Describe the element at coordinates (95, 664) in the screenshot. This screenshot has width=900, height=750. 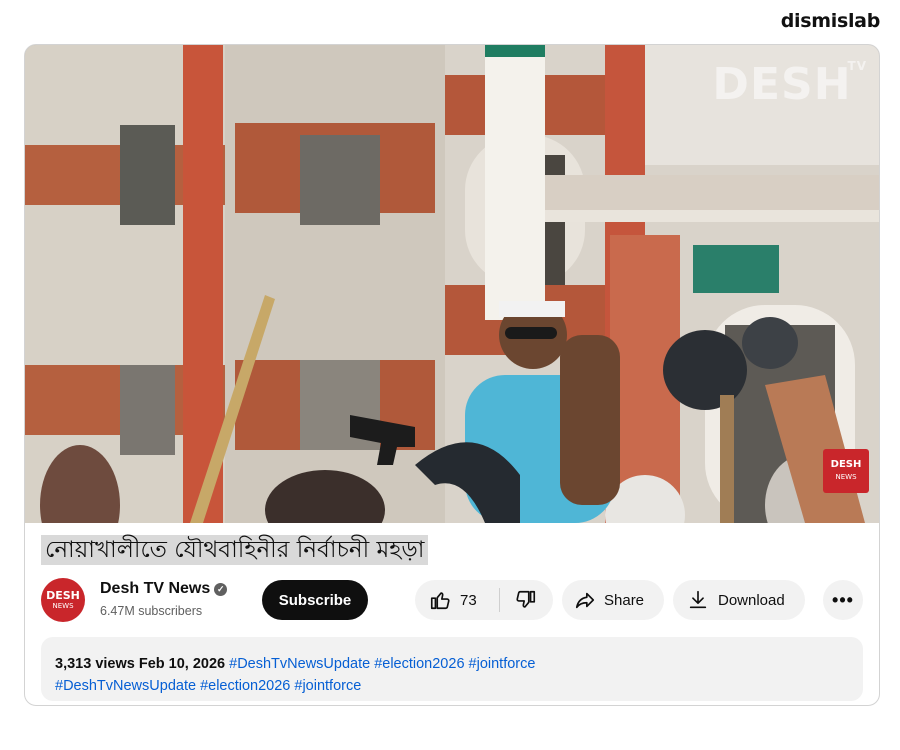
I see `view-count: 3,313 views` at that location.